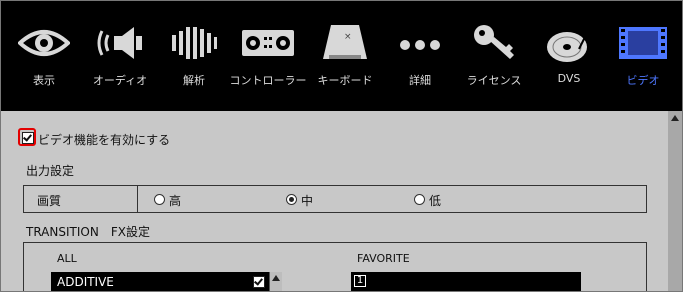 The height and width of the screenshot is (292, 683). Describe the element at coordinates (345, 80) in the screenshot. I see `tab-keyboard-label: キーボード` at that location.